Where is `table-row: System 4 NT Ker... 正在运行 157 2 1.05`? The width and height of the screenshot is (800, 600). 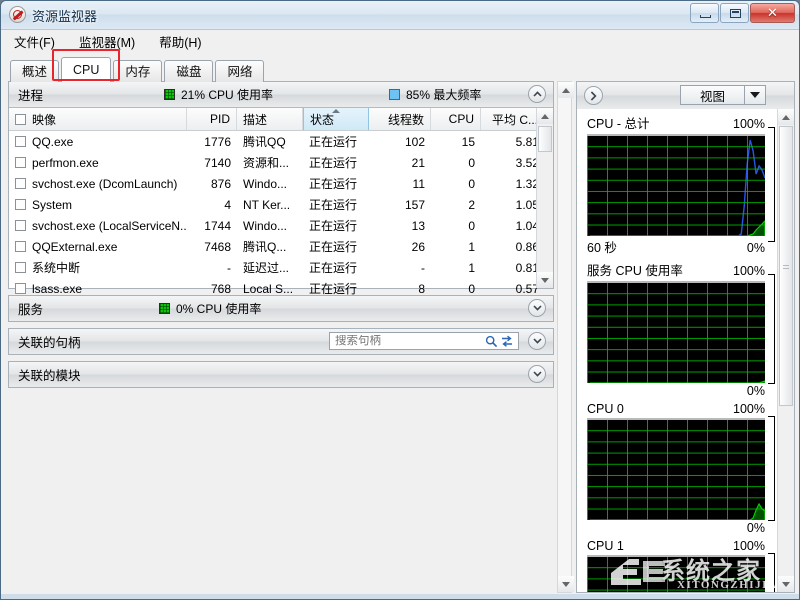
table-row: System 4 NT Ker... 正在运行 157 2 1.05 is located at coordinates (281, 204).